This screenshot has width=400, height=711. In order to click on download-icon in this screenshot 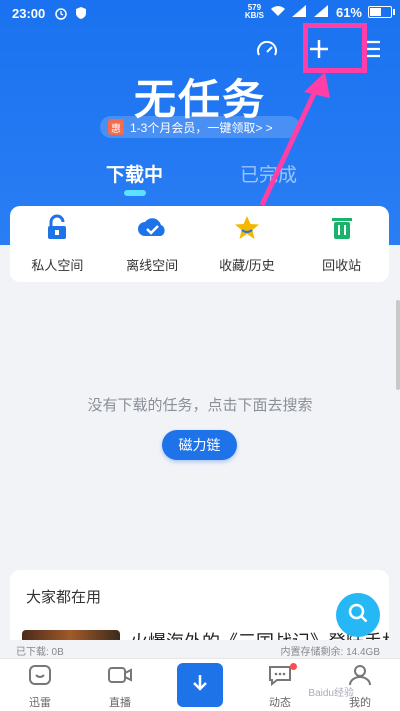, I will do `click(200, 685)`.